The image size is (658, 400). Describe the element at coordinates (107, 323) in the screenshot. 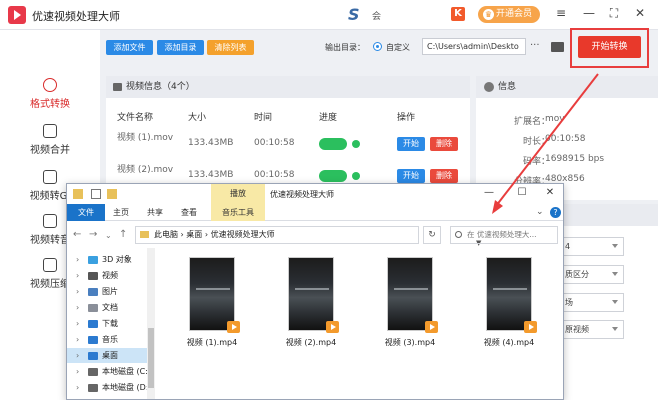

I see `tree-item: › 下载` at that location.